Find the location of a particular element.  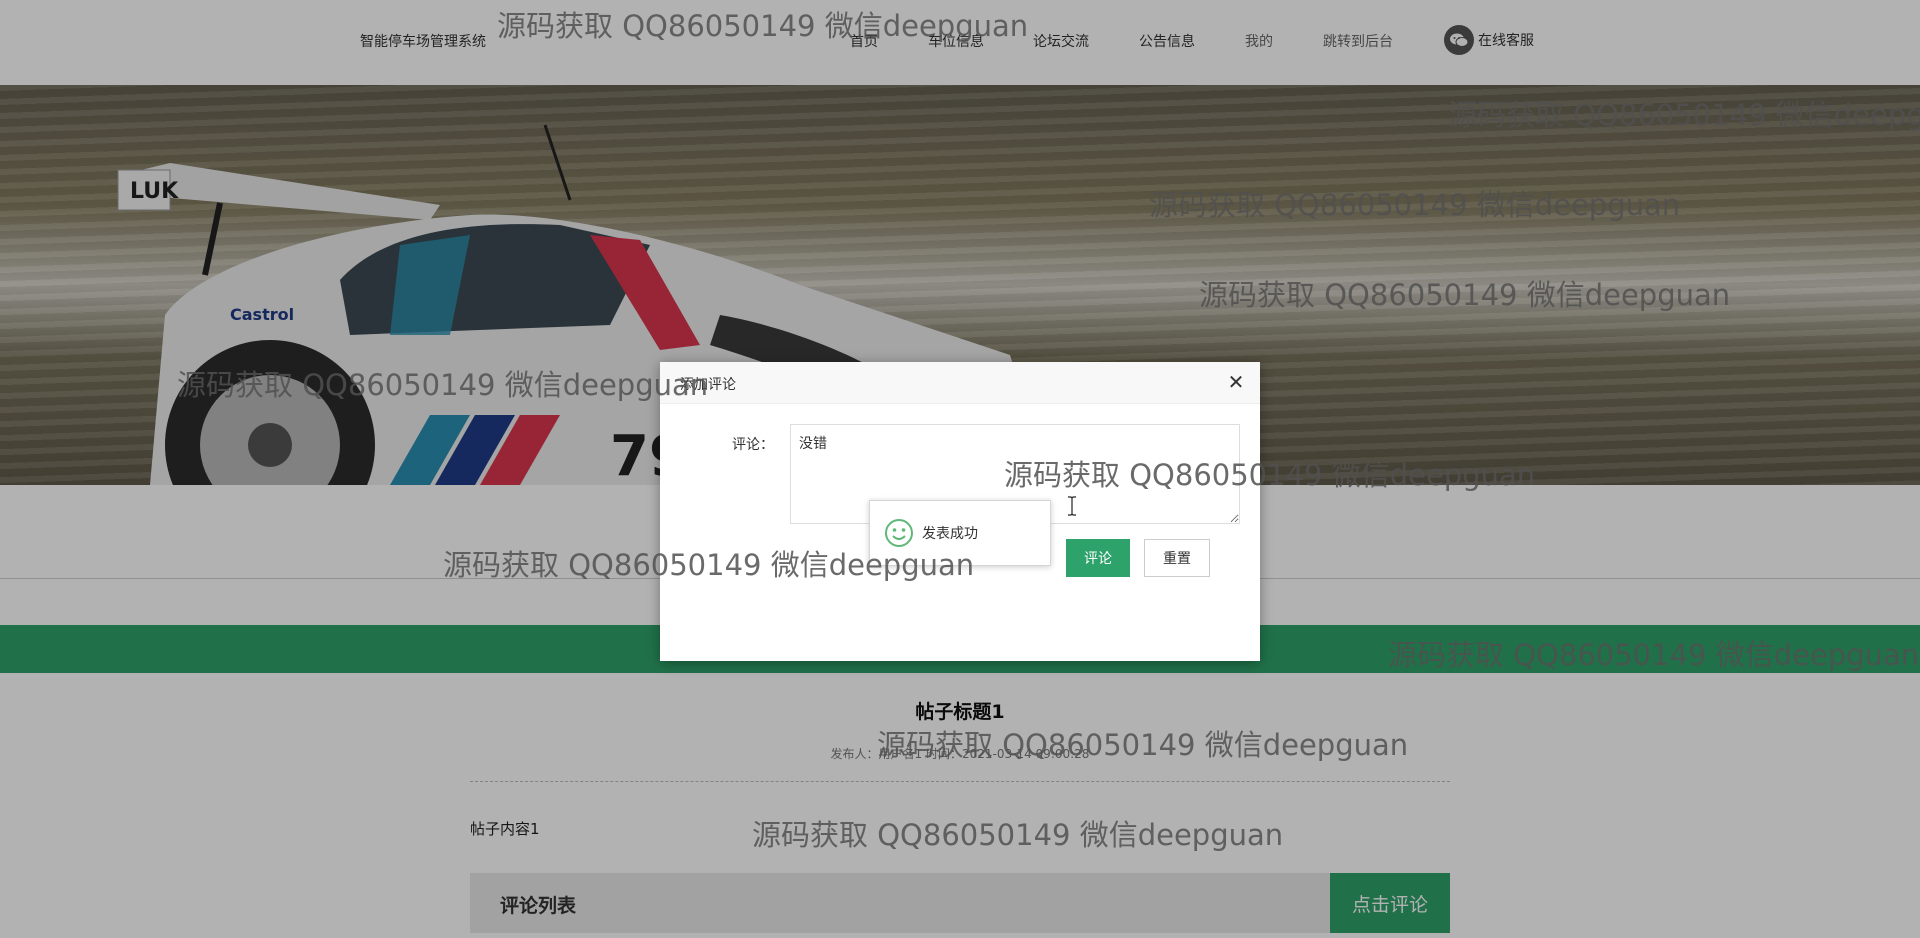

comment-label: 评论： is located at coordinates (753, 445).